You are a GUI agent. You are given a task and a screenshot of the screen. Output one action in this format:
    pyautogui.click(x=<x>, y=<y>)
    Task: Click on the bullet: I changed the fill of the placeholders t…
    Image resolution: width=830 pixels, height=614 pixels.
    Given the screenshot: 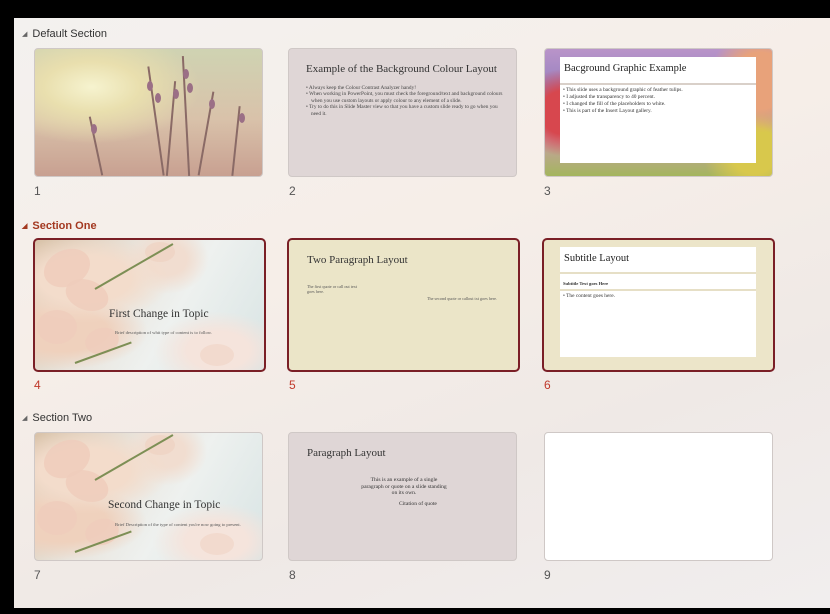 What is the action you would take?
    pyautogui.click(x=623, y=104)
    